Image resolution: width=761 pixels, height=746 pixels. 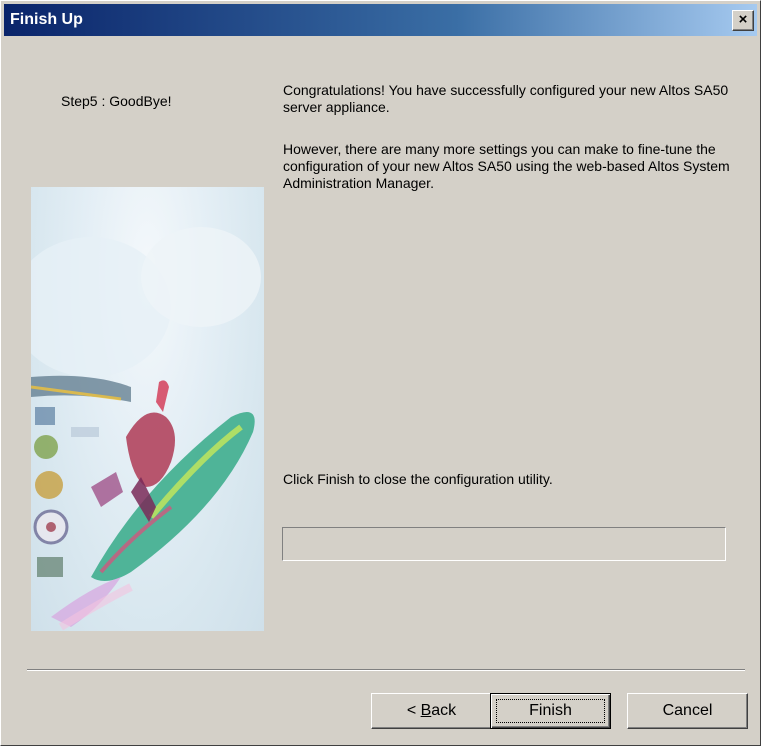 I want to click on cancel-button-label: Cancel, so click(x=687, y=710).